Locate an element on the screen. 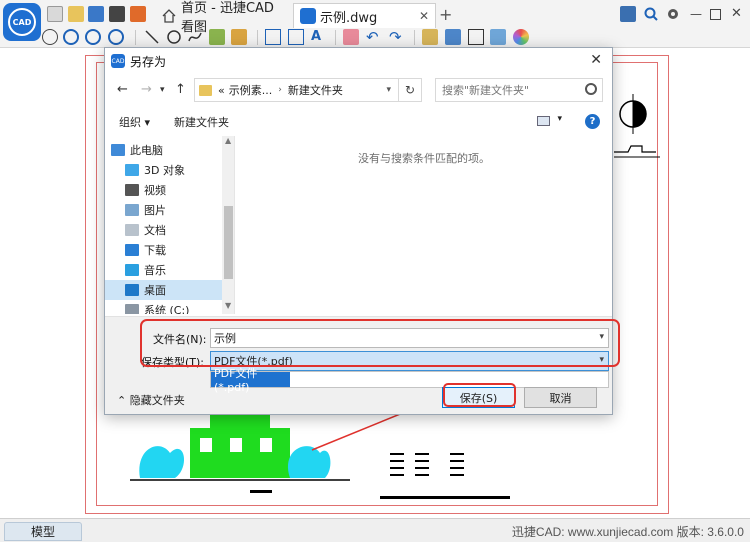 Image resolution: width=750 pixels, height=542 pixels. close-window-icon: ✕ is located at coordinates (739, 14).